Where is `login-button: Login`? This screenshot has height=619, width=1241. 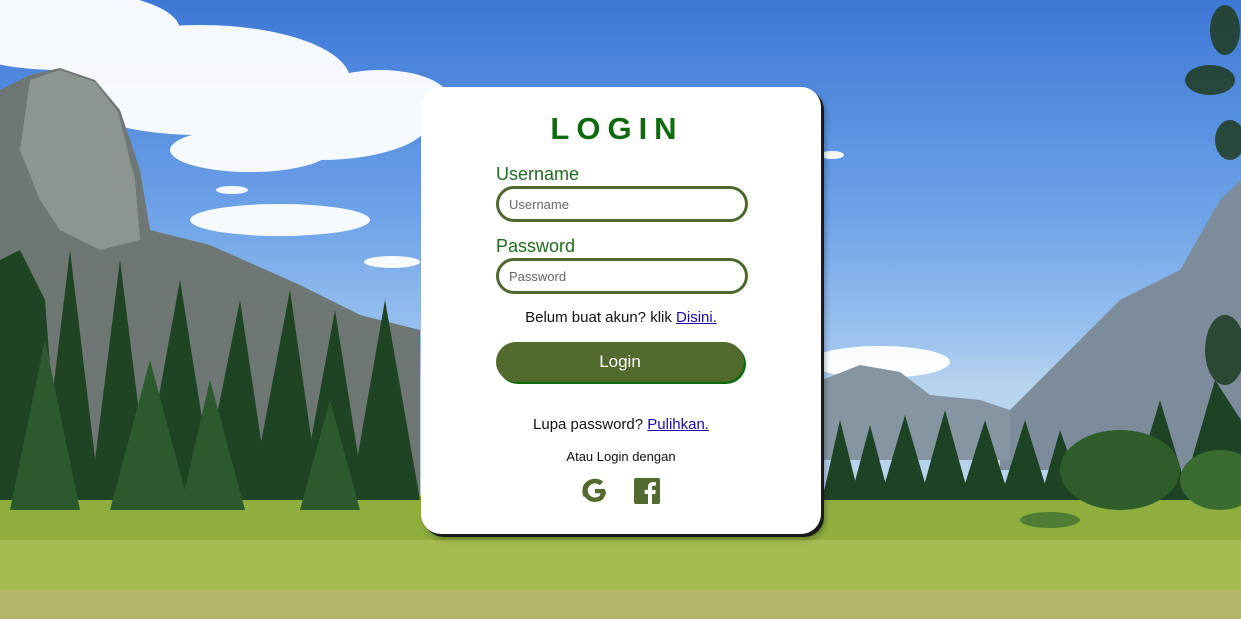
login-button: Login is located at coordinates (620, 362).